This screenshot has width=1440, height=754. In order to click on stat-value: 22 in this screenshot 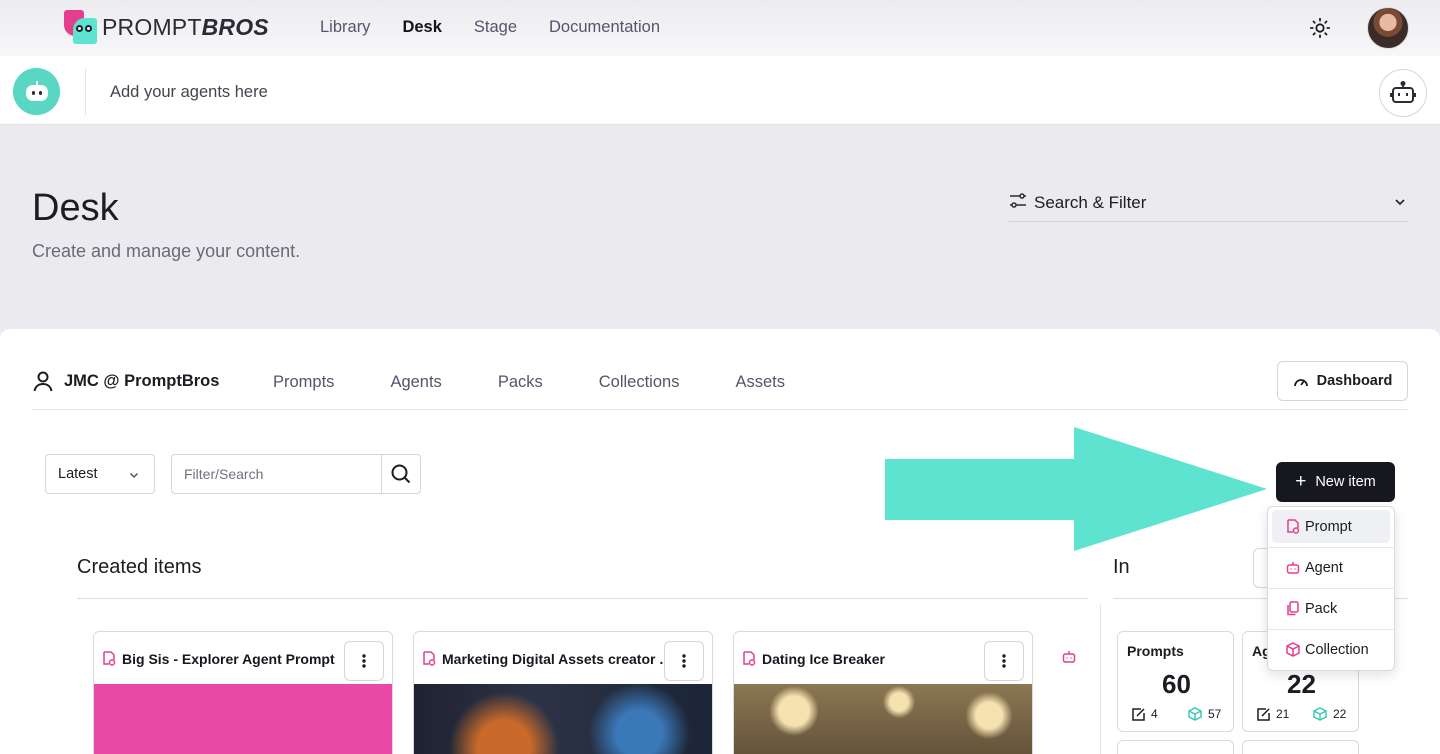, I will do `click(1301, 684)`.